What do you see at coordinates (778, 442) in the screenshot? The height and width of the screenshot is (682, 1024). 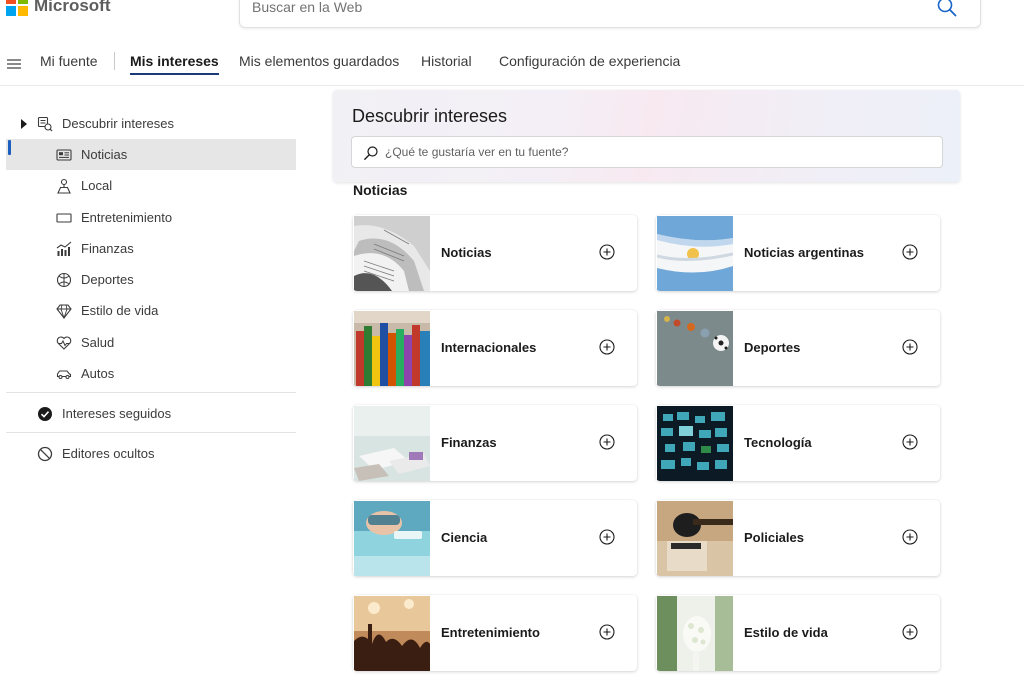 I see `card-title: Tecnología` at bounding box center [778, 442].